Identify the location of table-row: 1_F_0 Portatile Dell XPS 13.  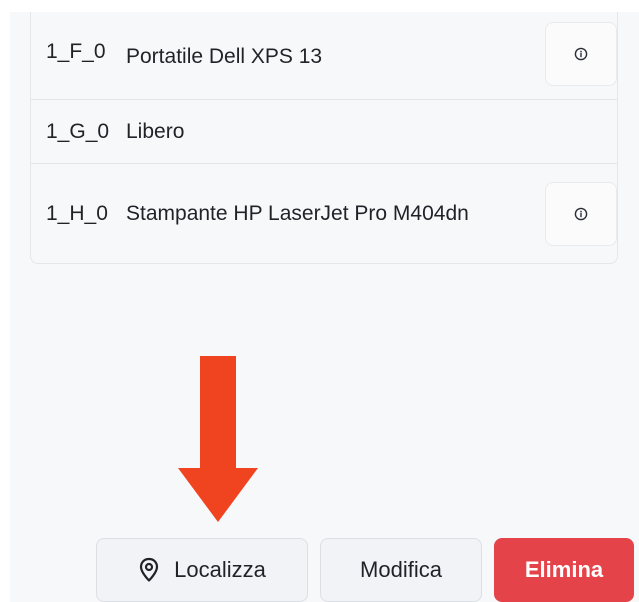
(324, 56).